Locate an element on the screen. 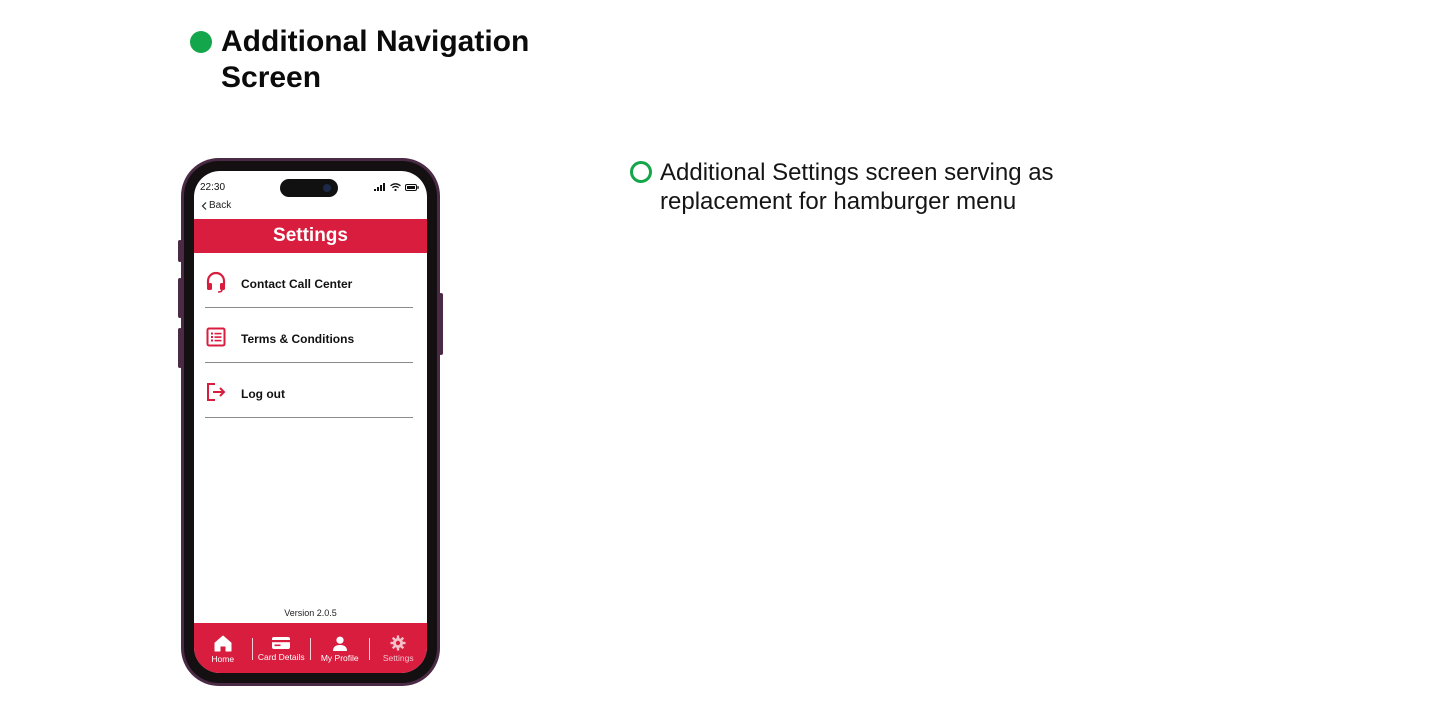  card-icon is located at coordinates (281, 643).